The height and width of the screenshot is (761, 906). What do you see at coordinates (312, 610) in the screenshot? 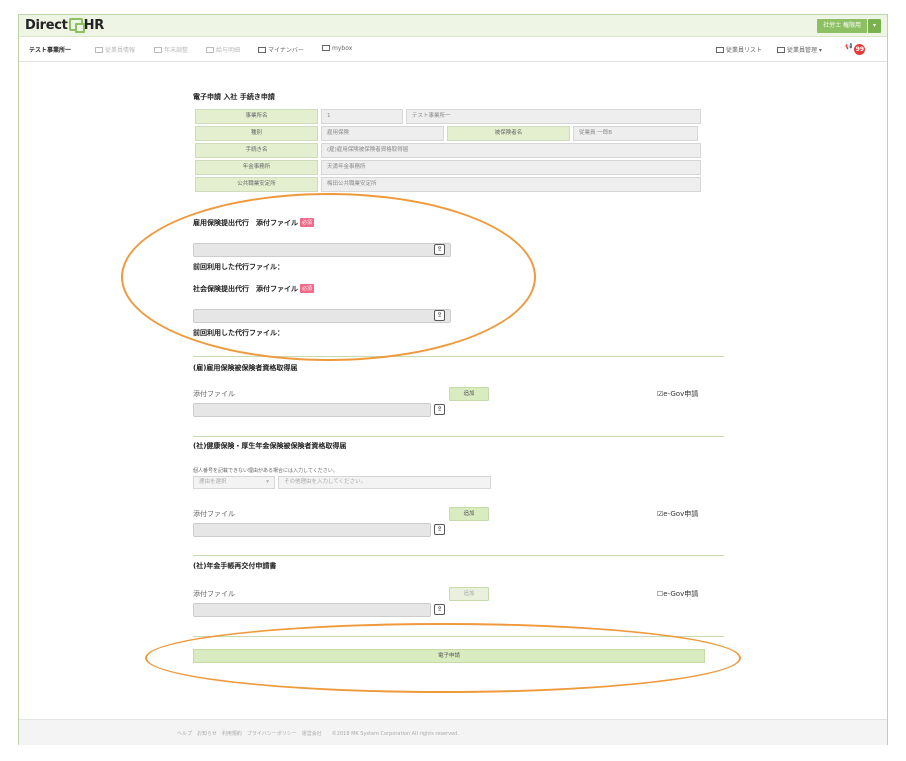
I see `section-pension-file-input` at bounding box center [312, 610].